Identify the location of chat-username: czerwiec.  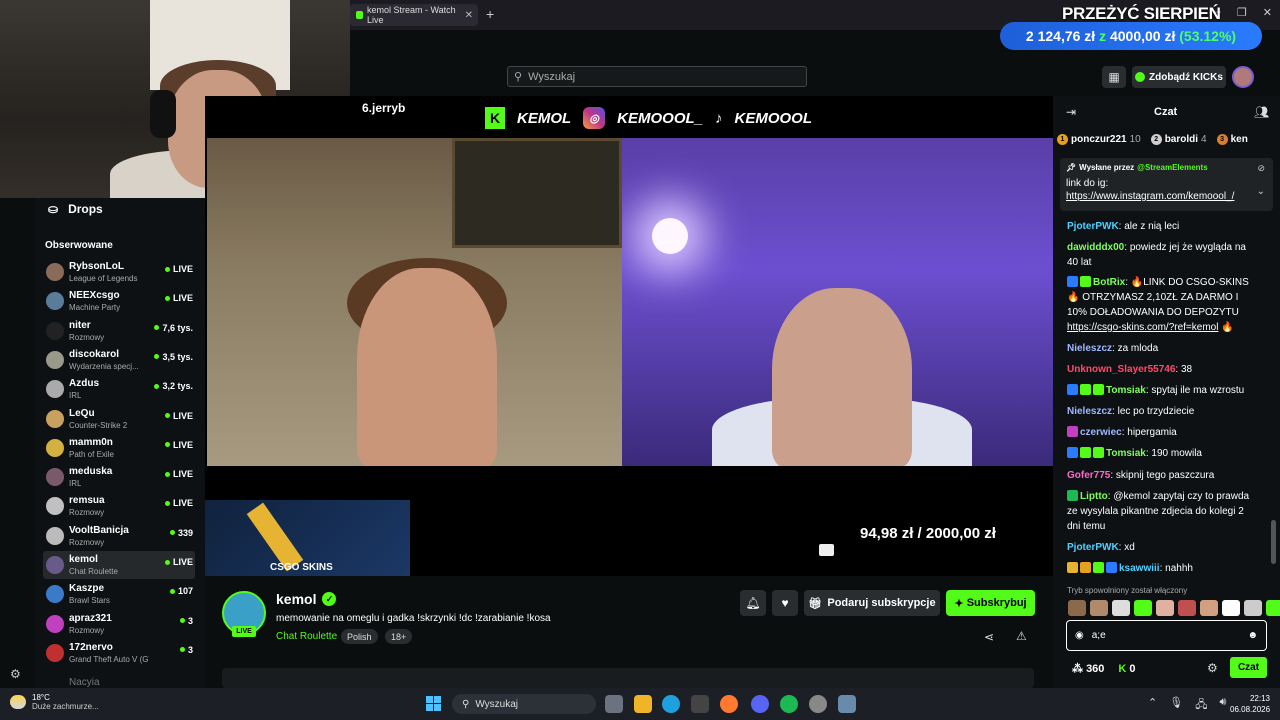
(1101, 432).